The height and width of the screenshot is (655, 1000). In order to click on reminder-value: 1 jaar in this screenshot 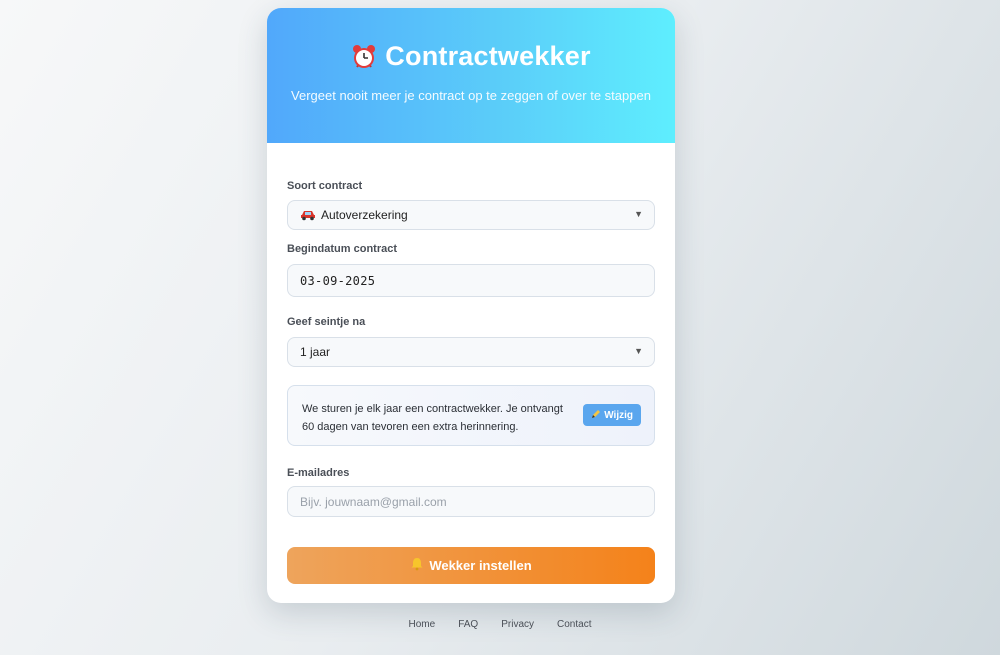, I will do `click(315, 352)`.